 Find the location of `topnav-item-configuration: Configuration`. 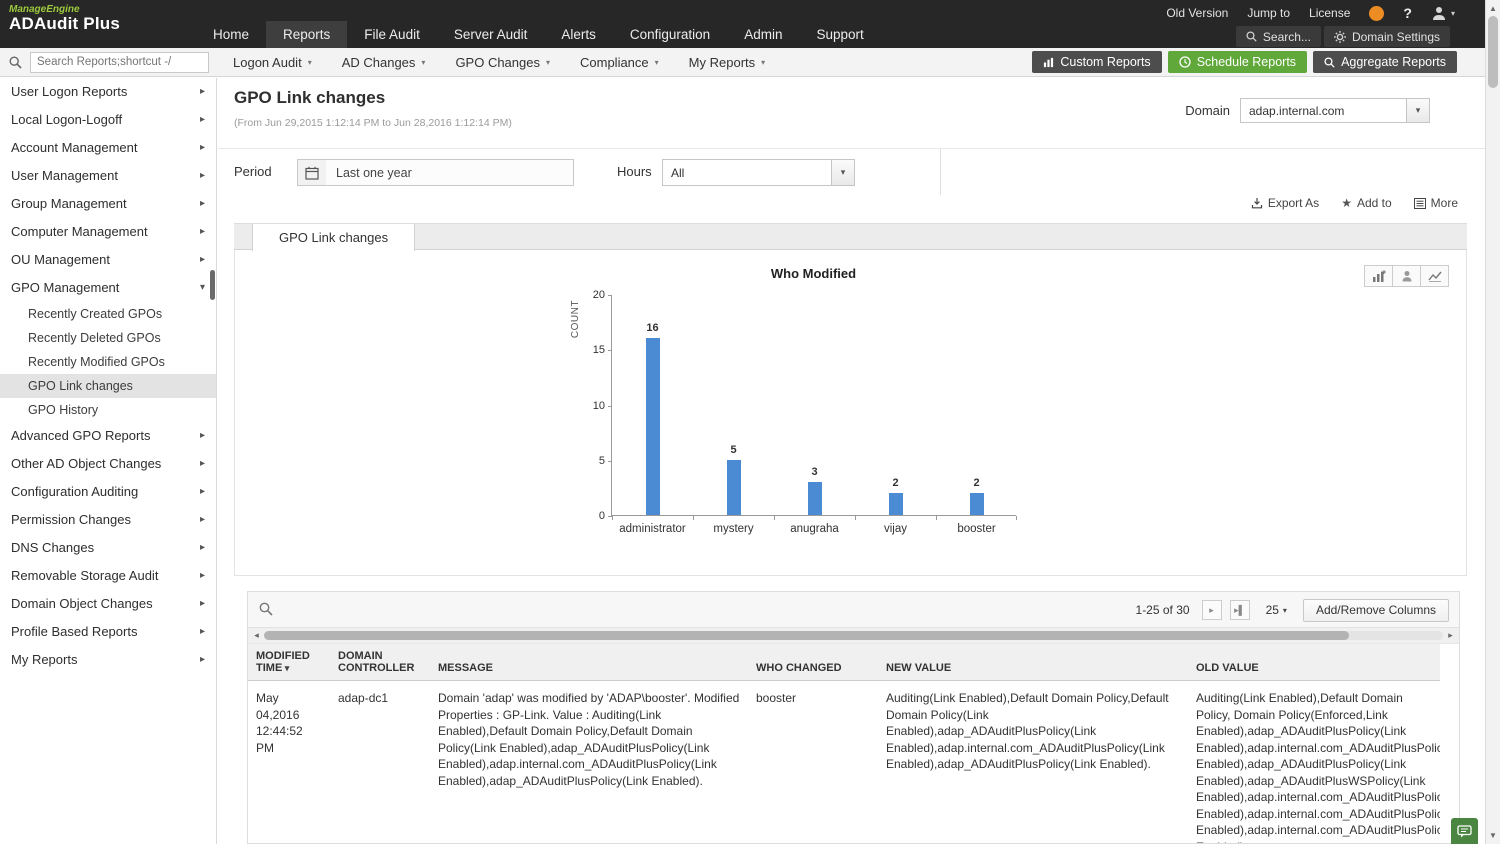

topnav-item-configuration: Configuration is located at coordinates (670, 34).